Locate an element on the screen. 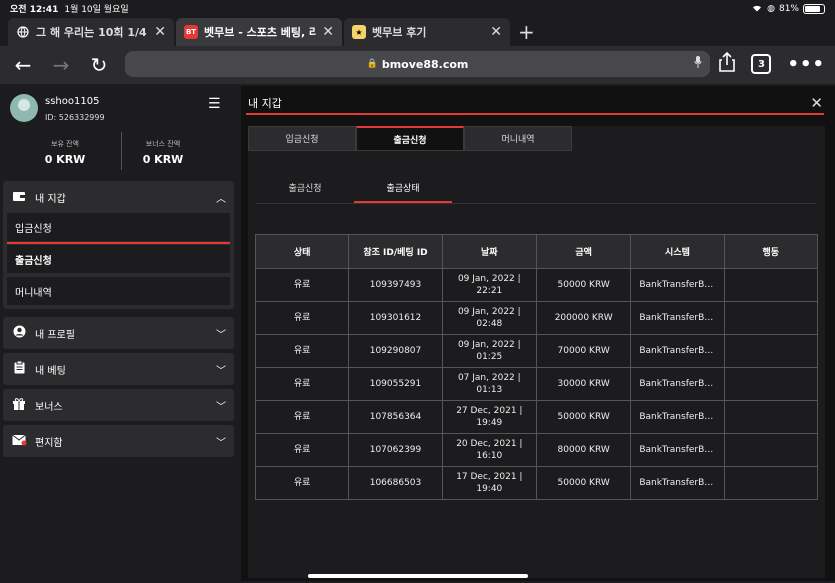  nav-profile-label: 내 프로필 is located at coordinates (55, 335).